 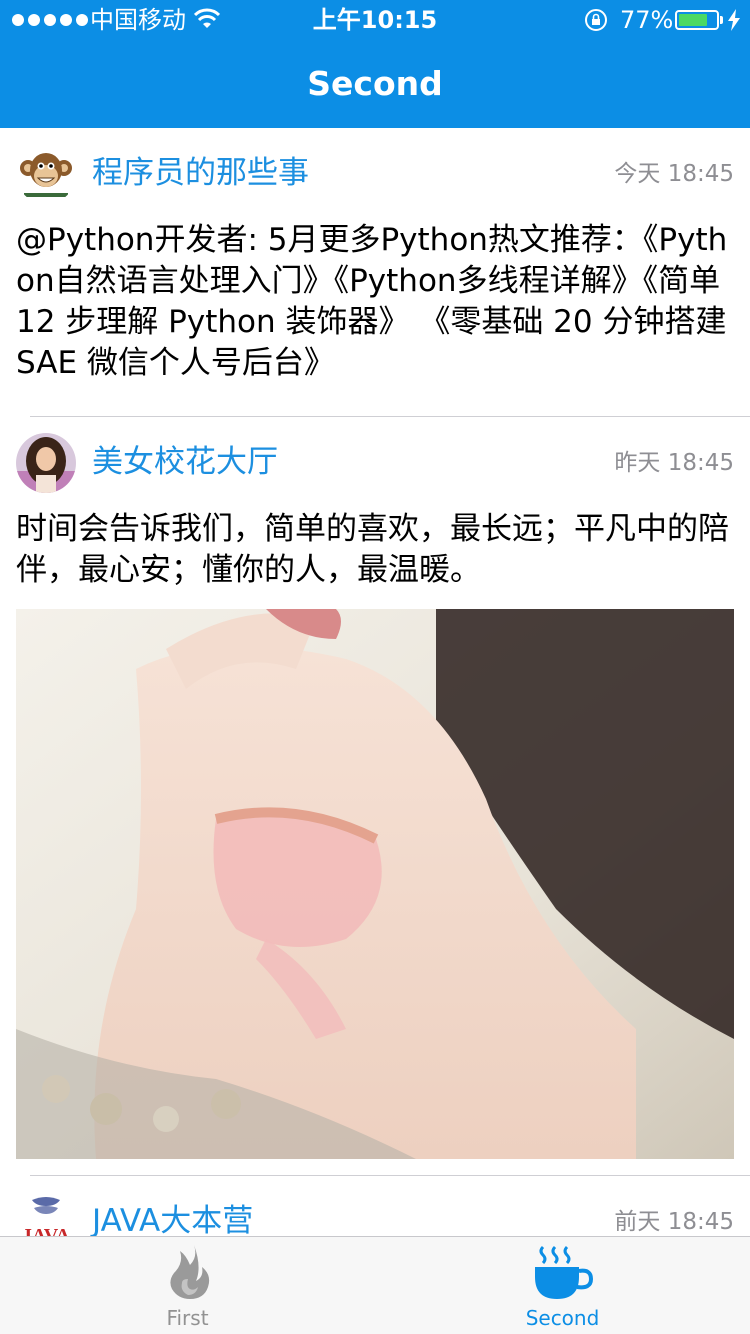 What do you see at coordinates (563, 1272) in the screenshot?
I see `coffee-cup-icon` at bounding box center [563, 1272].